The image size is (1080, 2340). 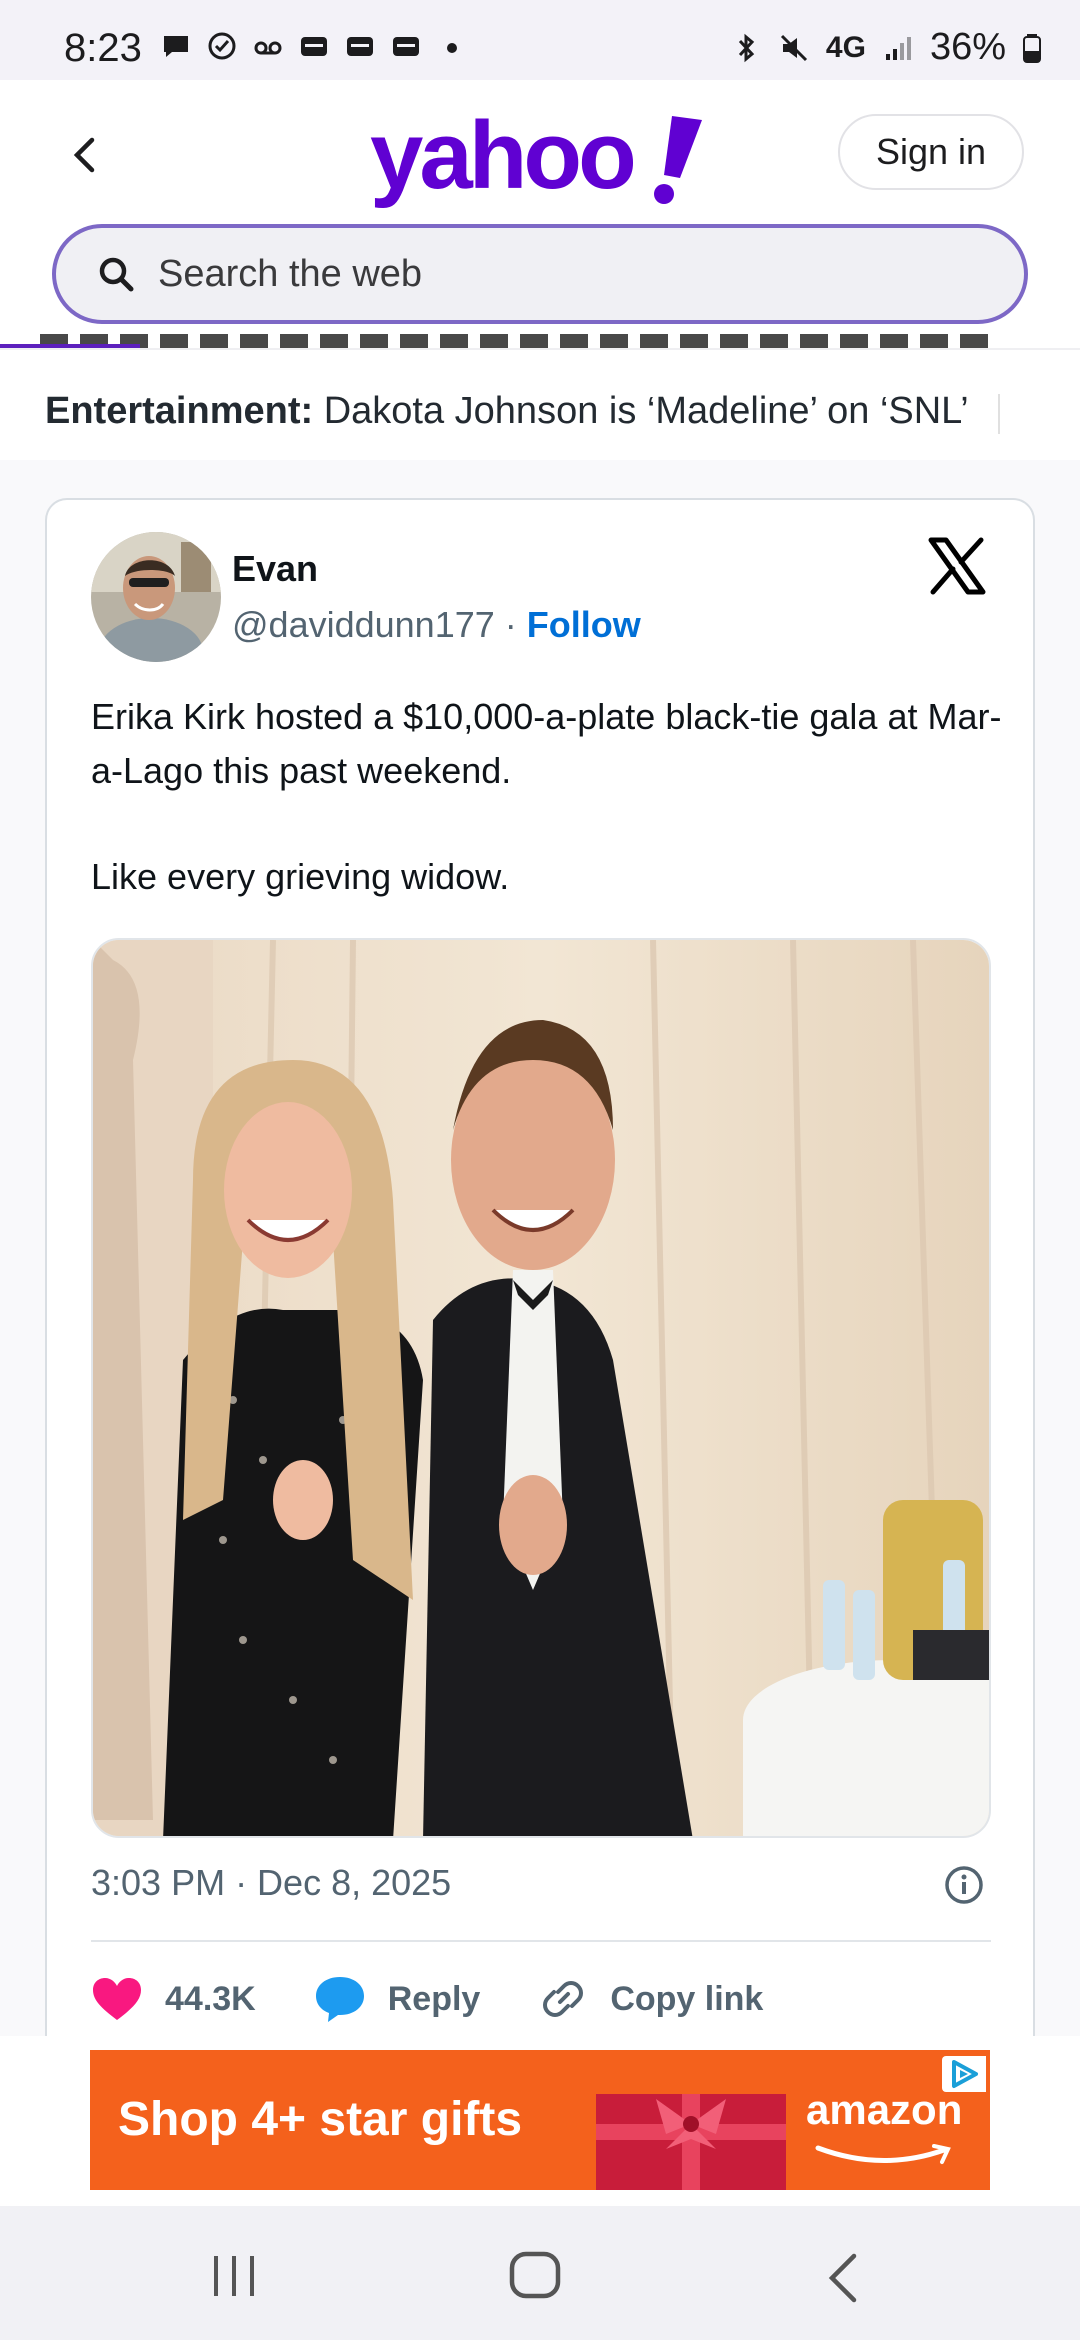 I want to click on search-bar: Search the web, so click(x=540, y=274).